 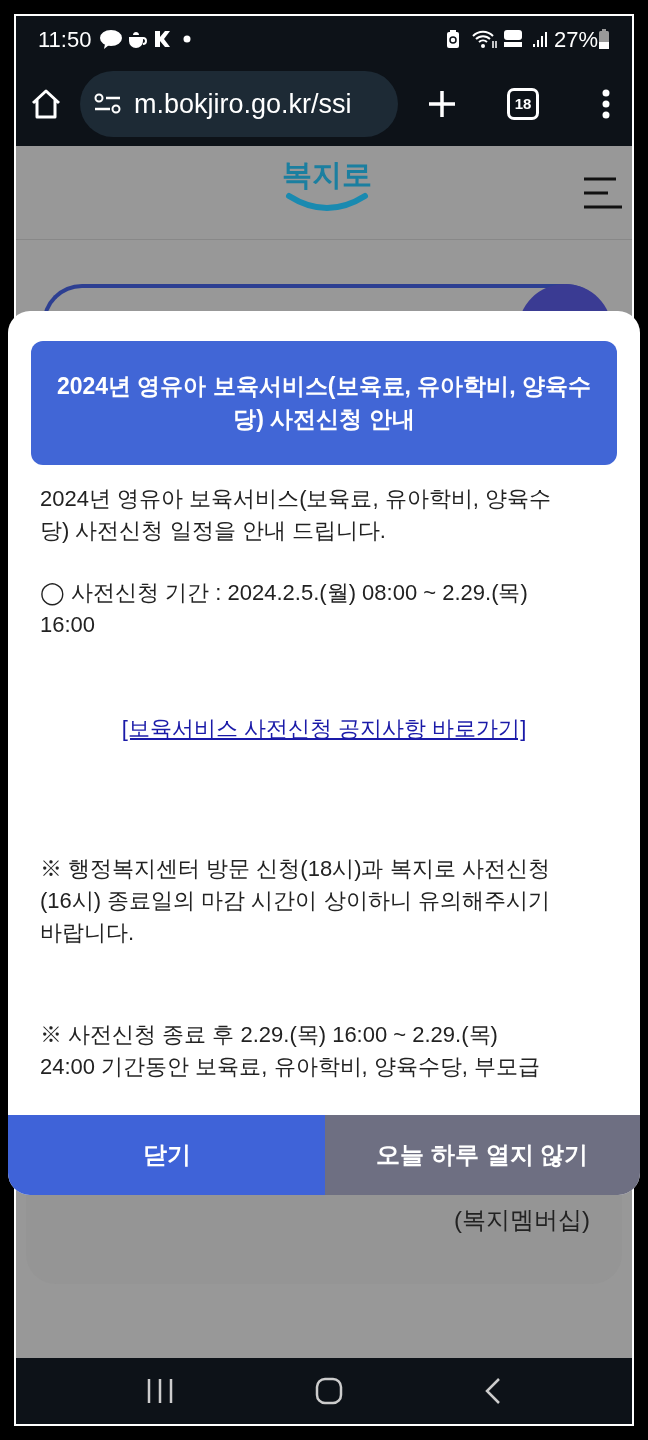 What do you see at coordinates (284, 609) in the screenshot?
I see `notice-paragraph: ◯ 사전신청 기간 : 2024.2.5.(월) 08:00 ~ 2.29.(목) 16:00` at bounding box center [284, 609].